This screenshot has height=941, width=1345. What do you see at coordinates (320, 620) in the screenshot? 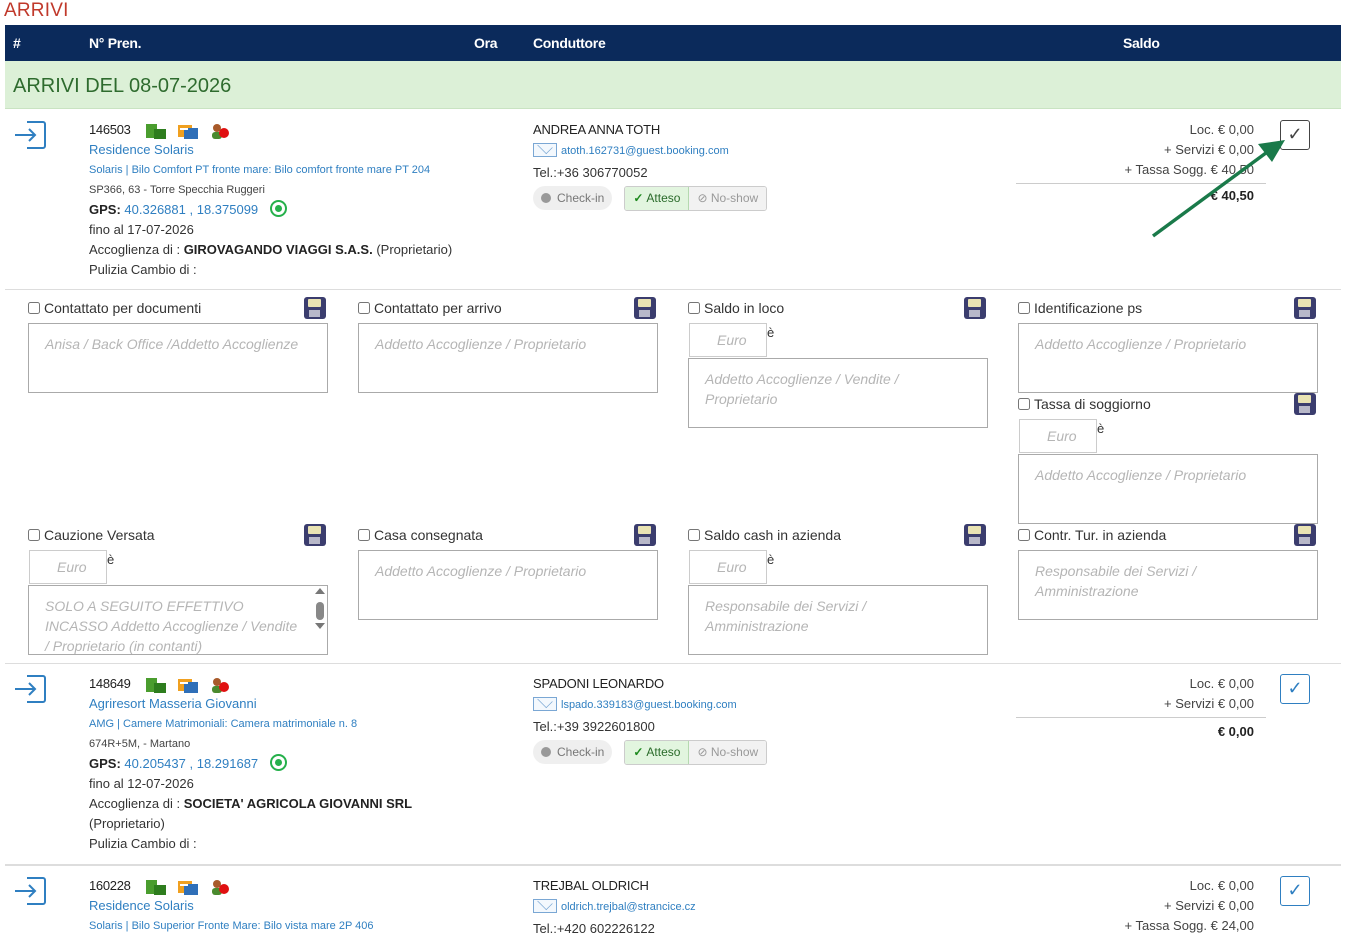
I see `scrollbar` at bounding box center [320, 620].